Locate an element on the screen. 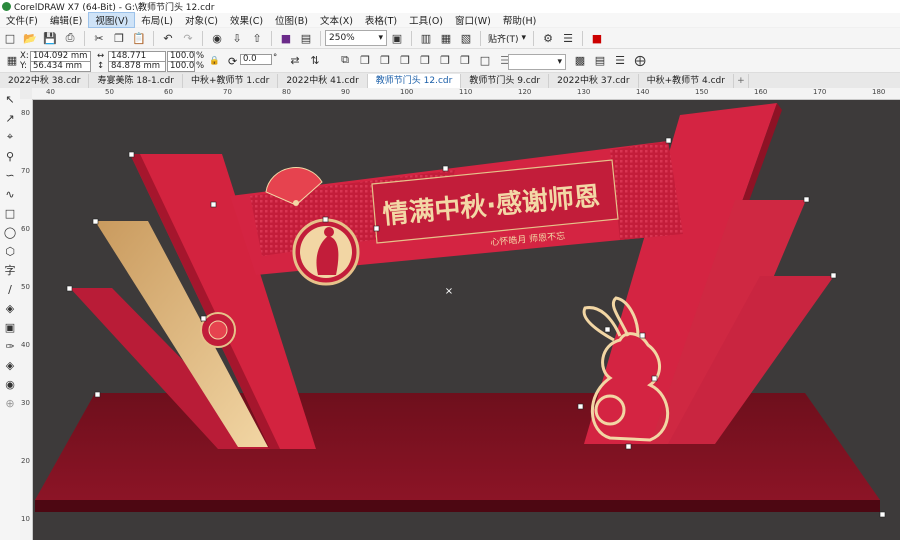 The height and width of the screenshot is (540, 900). fill-color-icon: ■ is located at coordinates (597, 38).